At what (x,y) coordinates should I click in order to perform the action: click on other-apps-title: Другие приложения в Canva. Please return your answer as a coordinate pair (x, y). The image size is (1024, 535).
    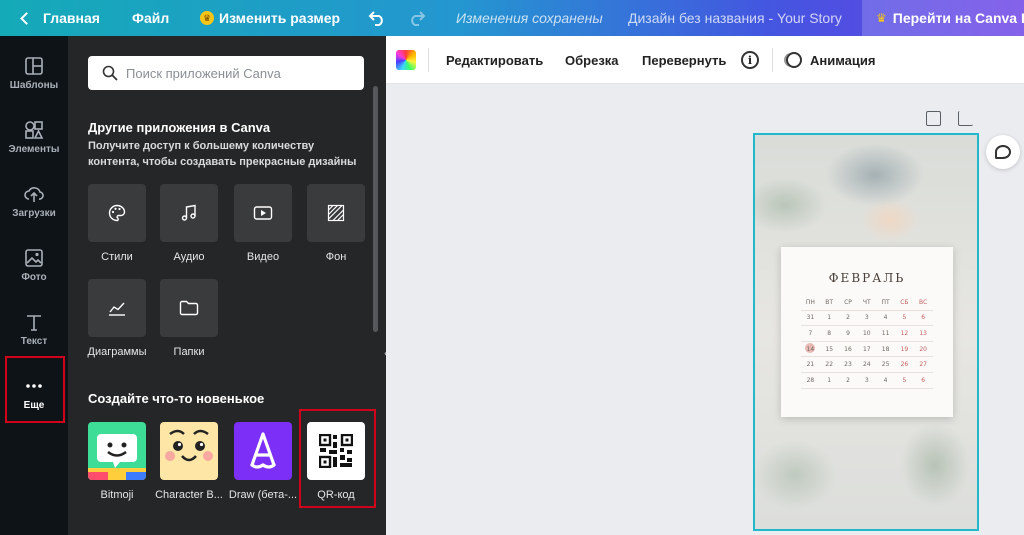
    Looking at the image, I should click on (179, 127).